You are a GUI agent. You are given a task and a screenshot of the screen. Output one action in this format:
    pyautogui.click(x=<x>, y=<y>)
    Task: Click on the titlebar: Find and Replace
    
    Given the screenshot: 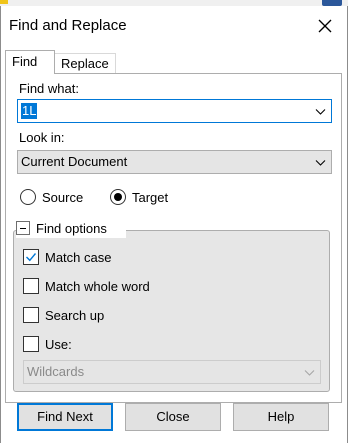 What is the action you would take?
    pyautogui.click(x=174, y=26)
    